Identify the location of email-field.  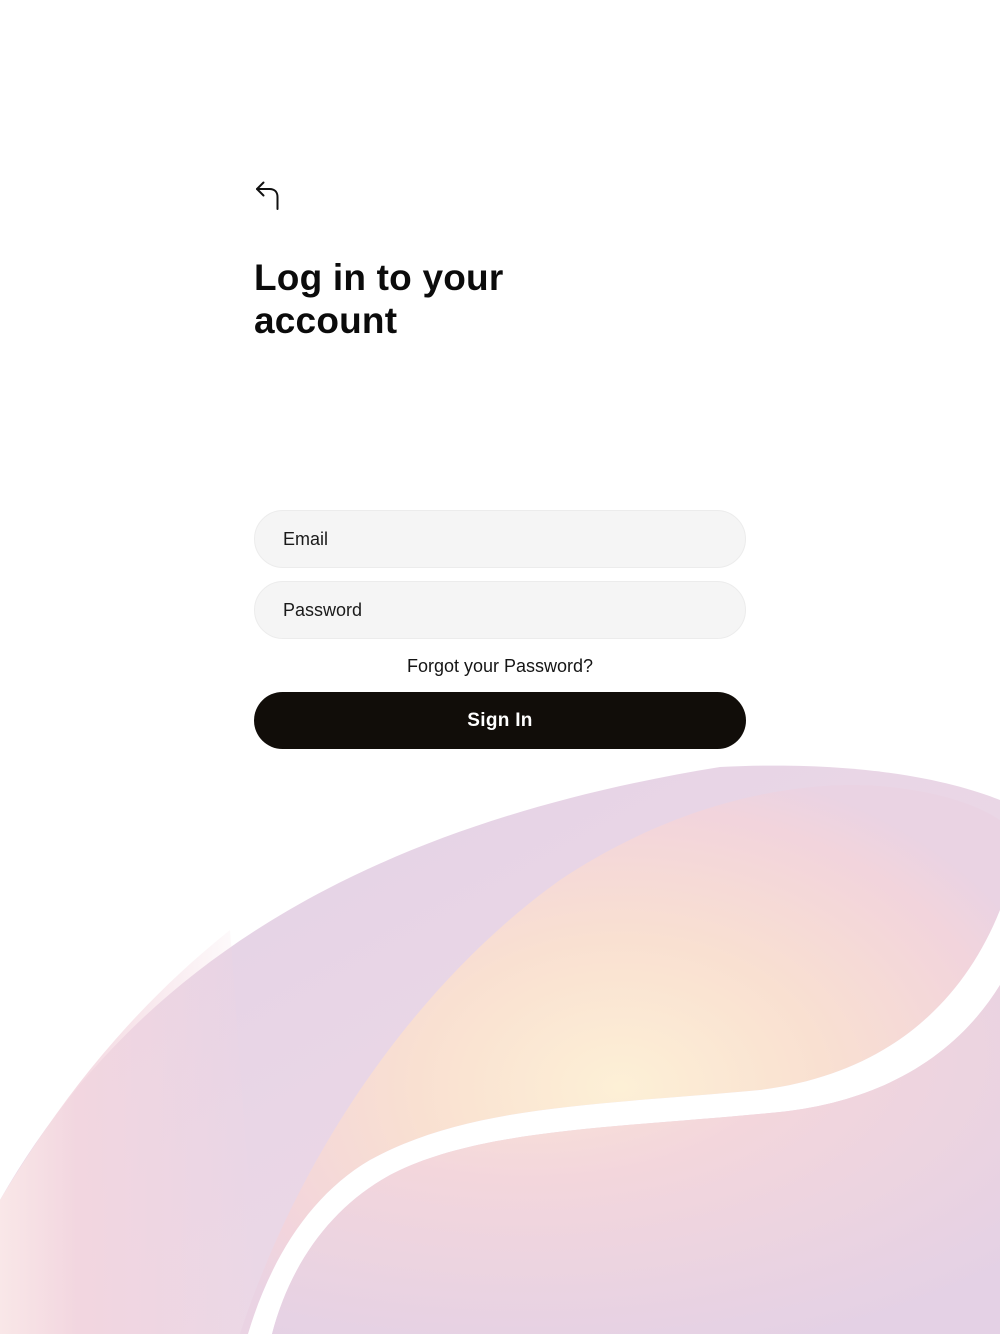
(500, 539).